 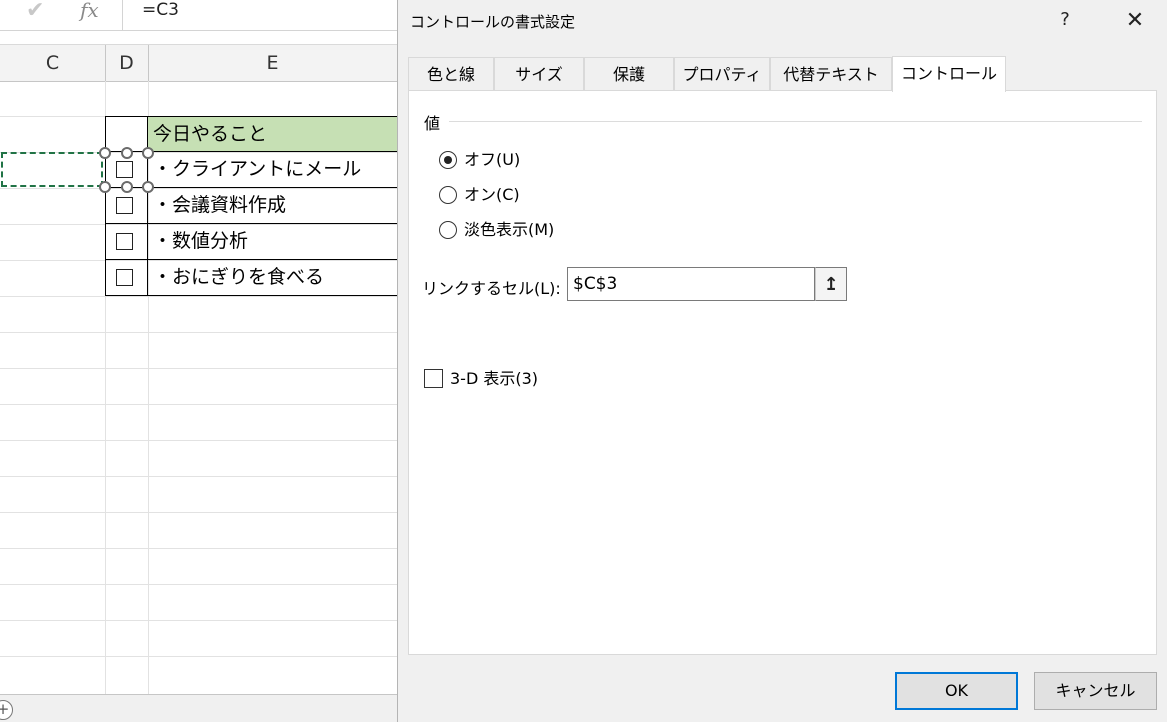 What do you see at coordinates (53, 63) in the screenshot?
I see `column-header-c: C` at bounding box center [53, 63].